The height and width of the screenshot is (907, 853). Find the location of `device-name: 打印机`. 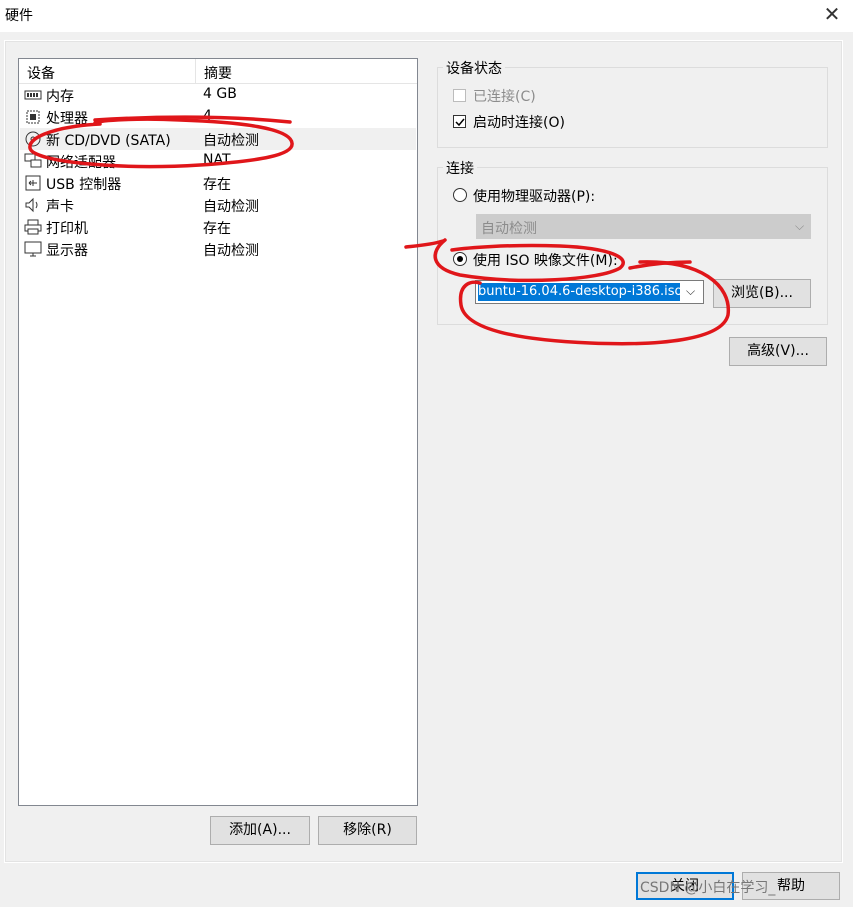

device-name: 打印机 is located at coordinates (67, 229).